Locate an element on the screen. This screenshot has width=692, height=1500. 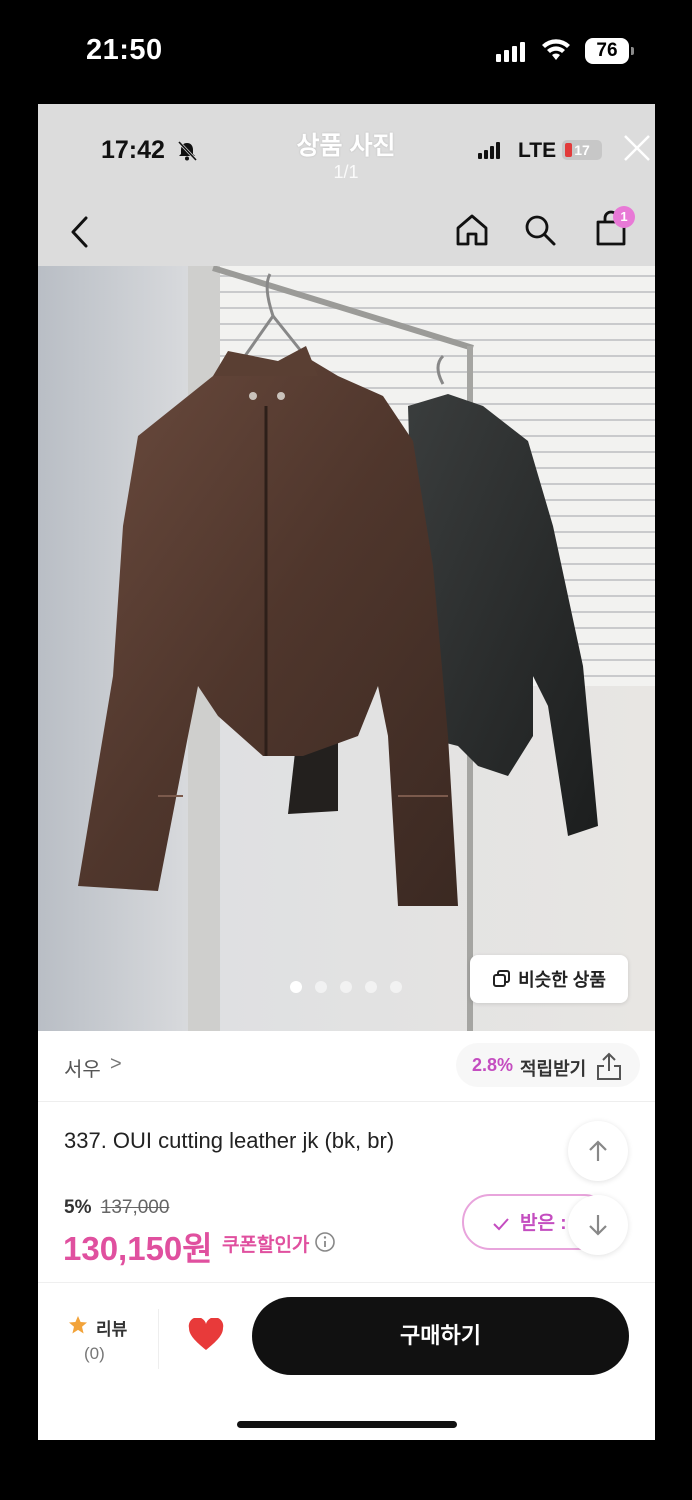
copy-icon is located at coordinates (502, 978).